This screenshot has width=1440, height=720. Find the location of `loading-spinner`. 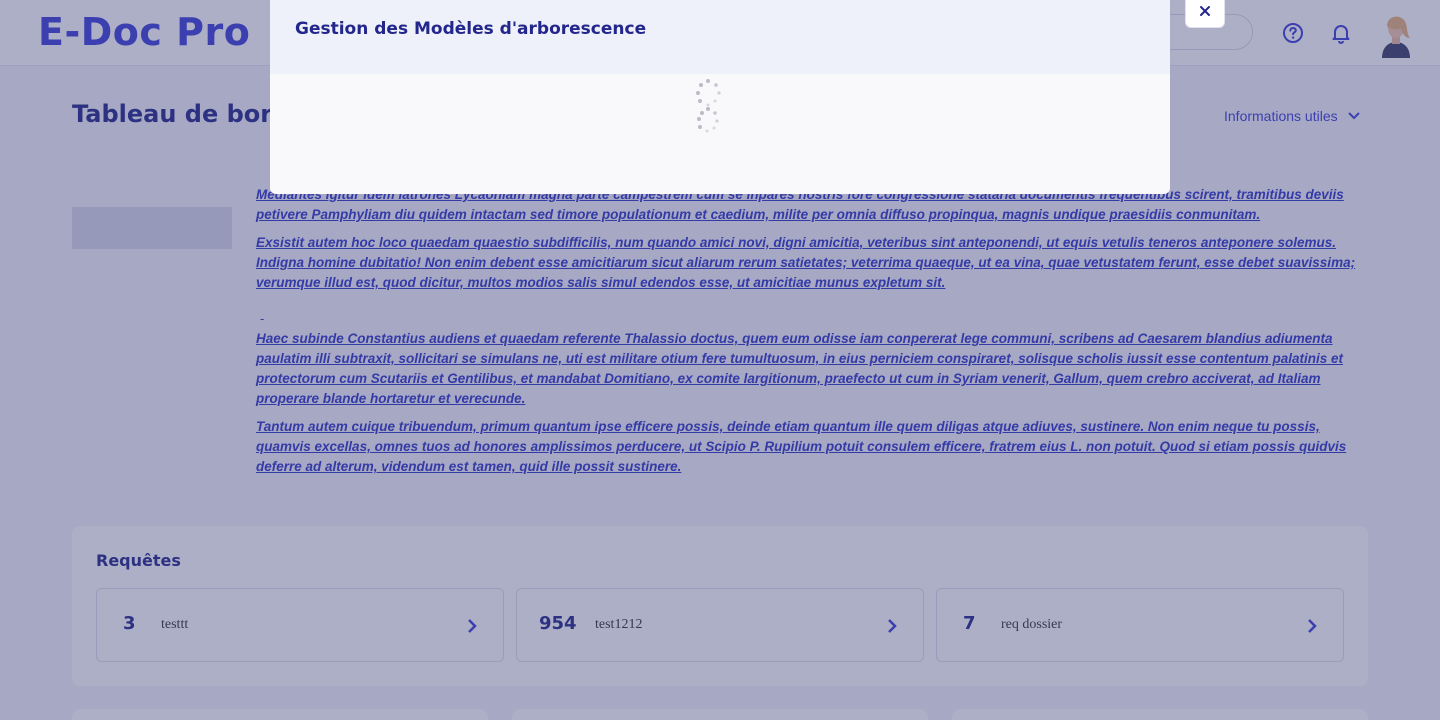

loading-spinner is located at coordinates (708, 106).